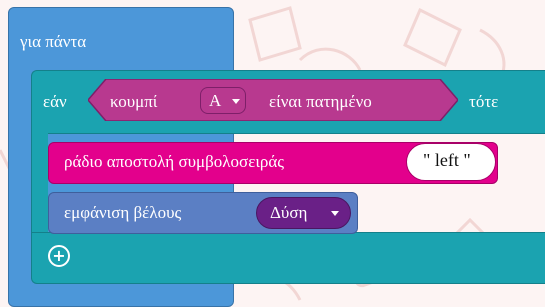 The image size is (545, 307). What do you see at coordinates (123, 212) in the screenshot?
I see `show-arrow-label: εμφάνιση βέλους` at bounding box center [123, 212].